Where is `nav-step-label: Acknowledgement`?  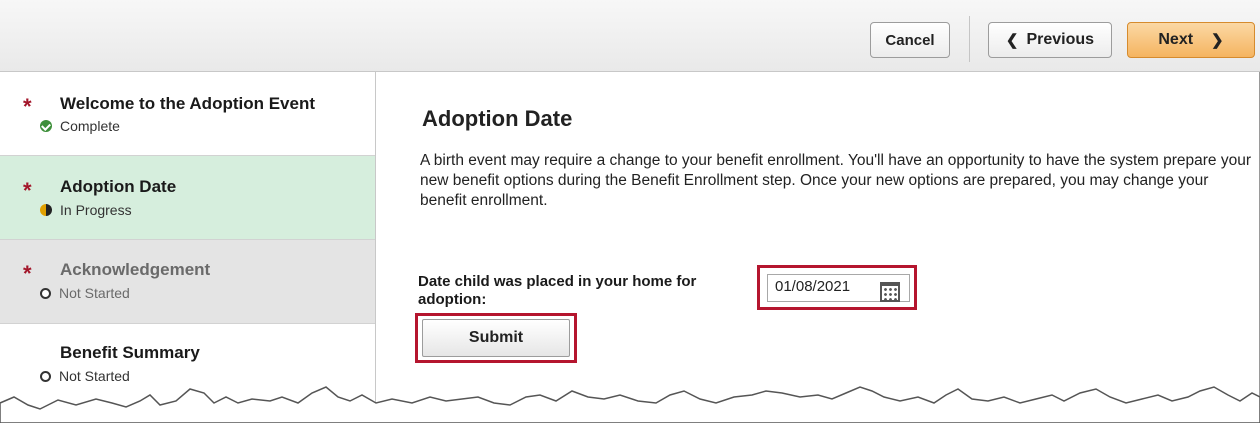 nav-step-label: Acknowledgement is located at coordinates (135, 269).